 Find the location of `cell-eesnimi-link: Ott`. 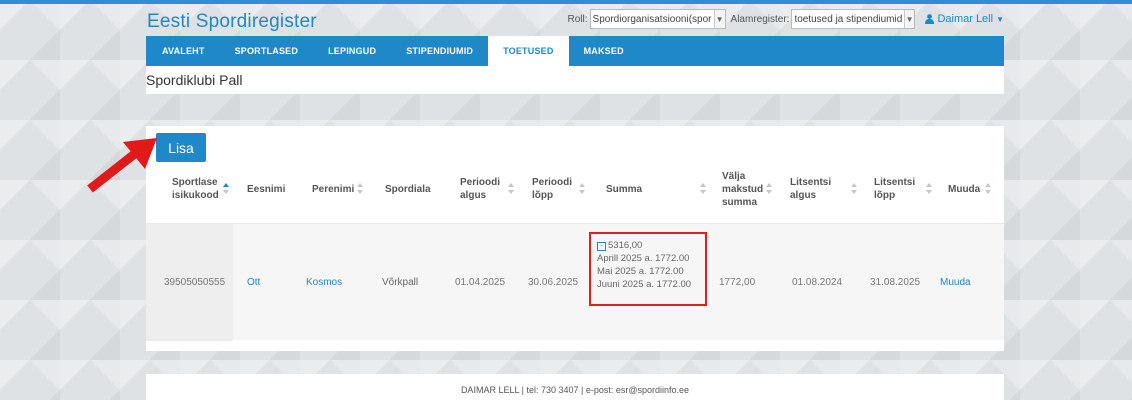

cell-eesnimi-link: Ott is located at coordinates (253, 282).